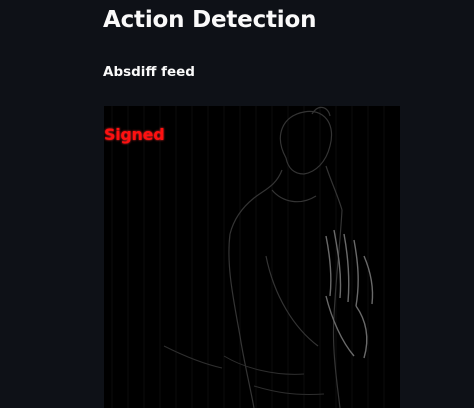 This screenshot has width=474, height=408. What do you see at coordinates (149, 72) in the screenshot?
I see `feed-subtitle: Absdiff feed` at bounding box center [149, 72].